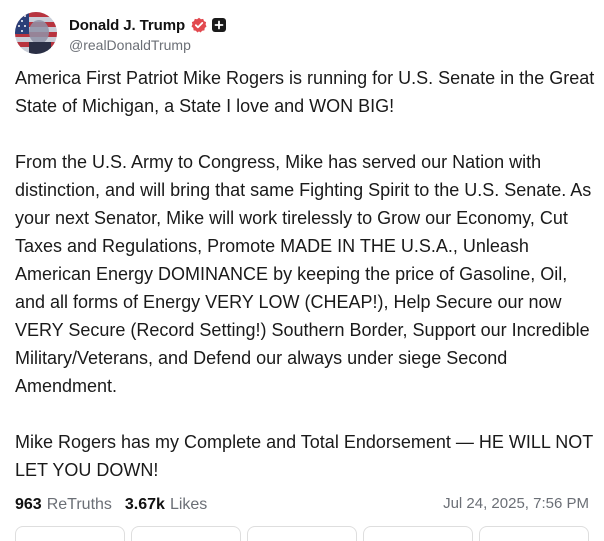  Describe the element at coordinates (130, 45) in the screenshot. I see `handle: @realDonaldTrump` at that location.